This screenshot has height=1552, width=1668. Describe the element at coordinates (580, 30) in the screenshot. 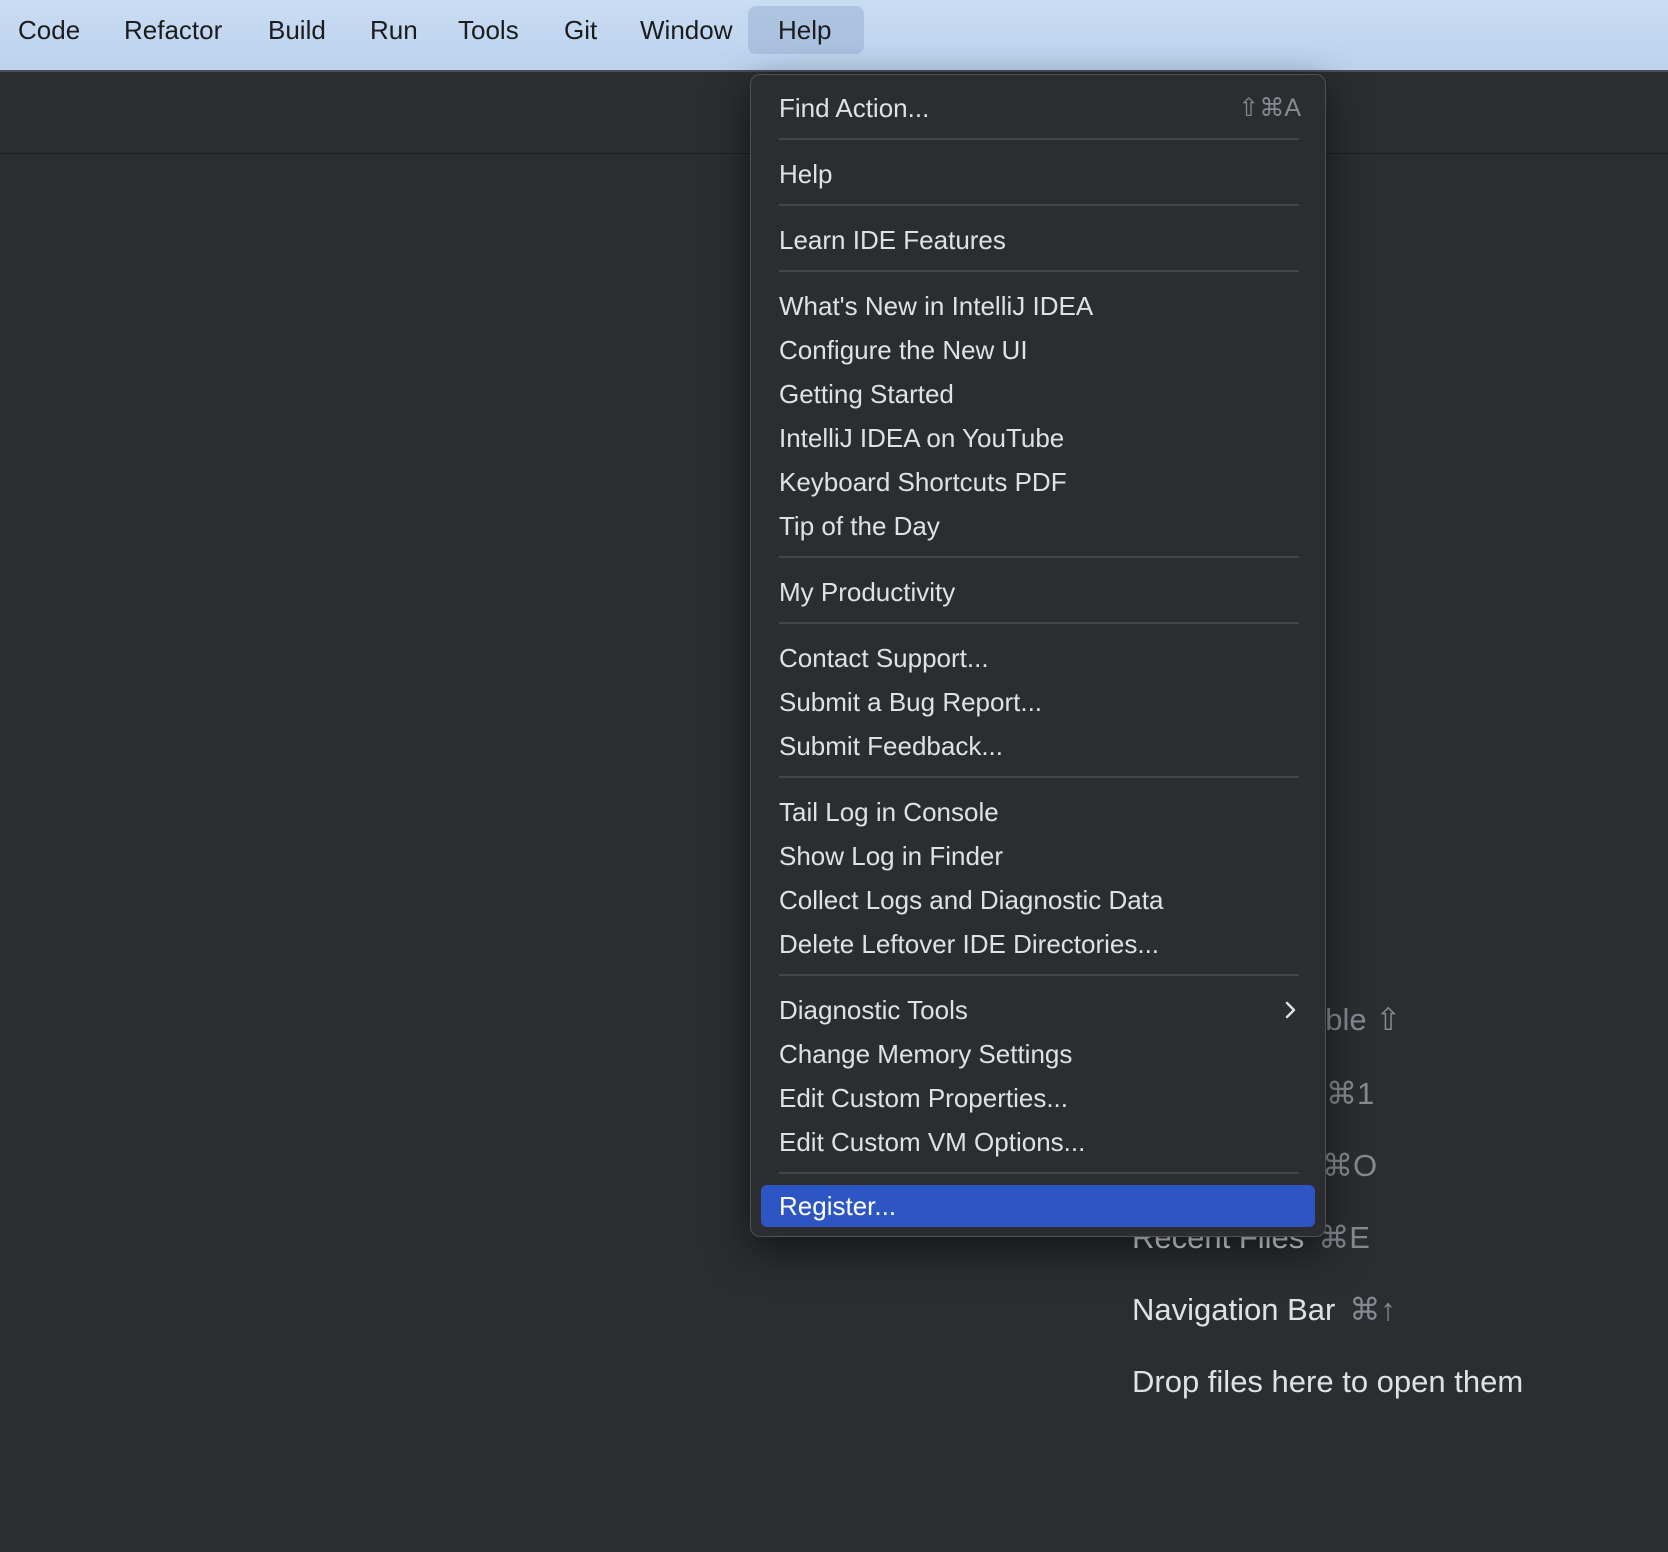

I see `menu-git: Git` at that location.